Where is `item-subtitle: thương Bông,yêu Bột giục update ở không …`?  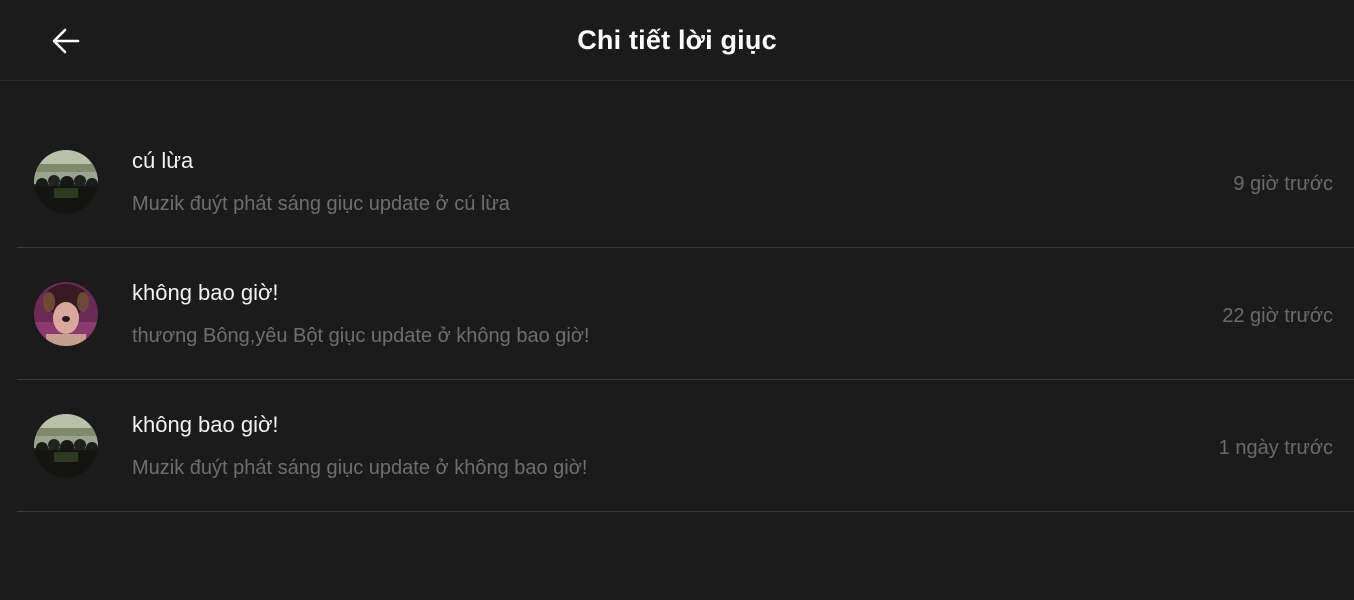
item-subtitle: thương Bông,yêu Bột giục update ở không … is located at coordinates (361, 336).